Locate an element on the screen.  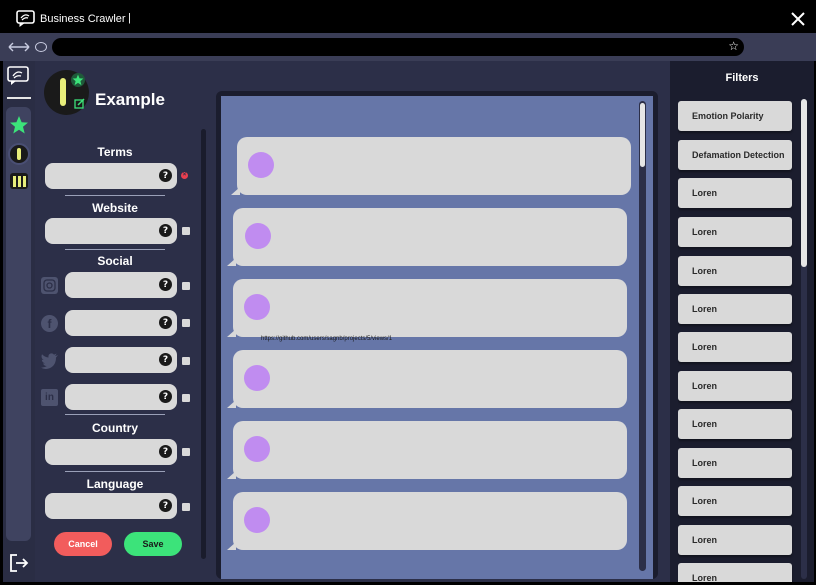
instagram-icon is located at coordinates (49, 285).